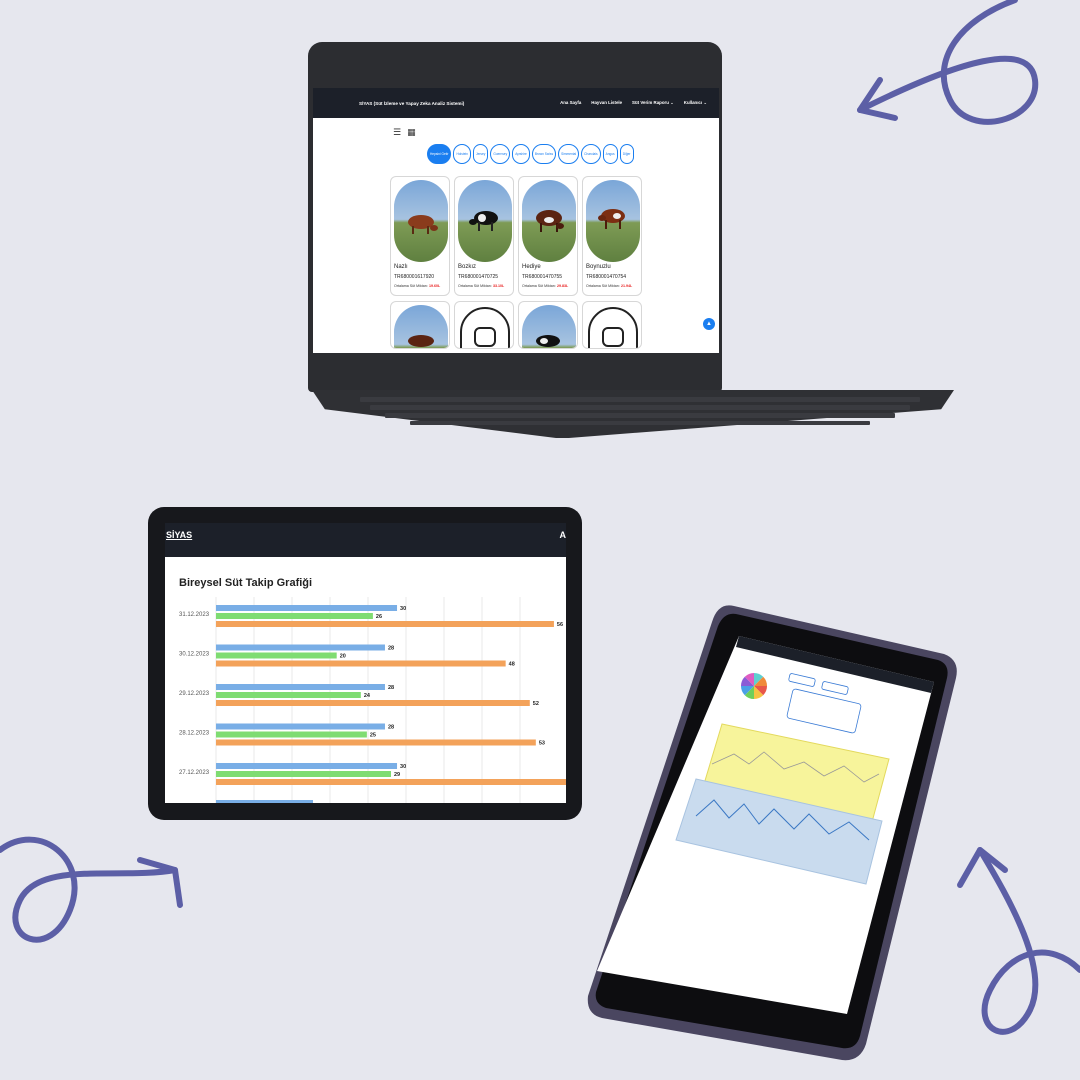 This screenshot has width=1080, height=1080. What do you see at coordinates (521, 154) in the screenshot?
I see `filter-ayrshire: Ayrshire` at bounding box center [521, 154].